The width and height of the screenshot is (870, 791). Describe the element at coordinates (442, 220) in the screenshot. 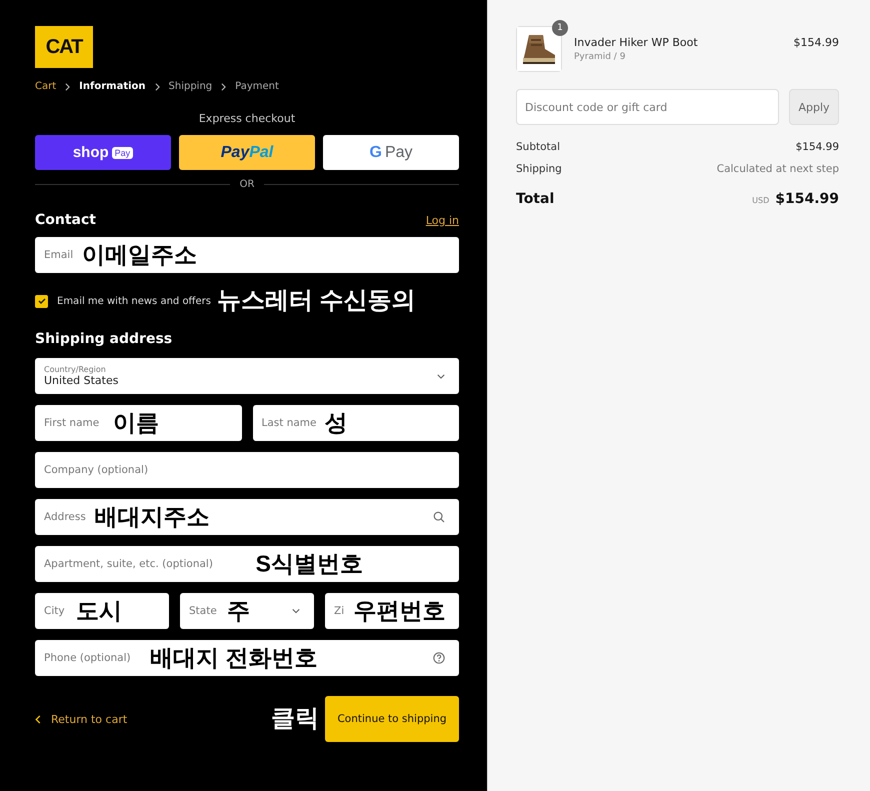

I see `login-link: Log in` at that location.